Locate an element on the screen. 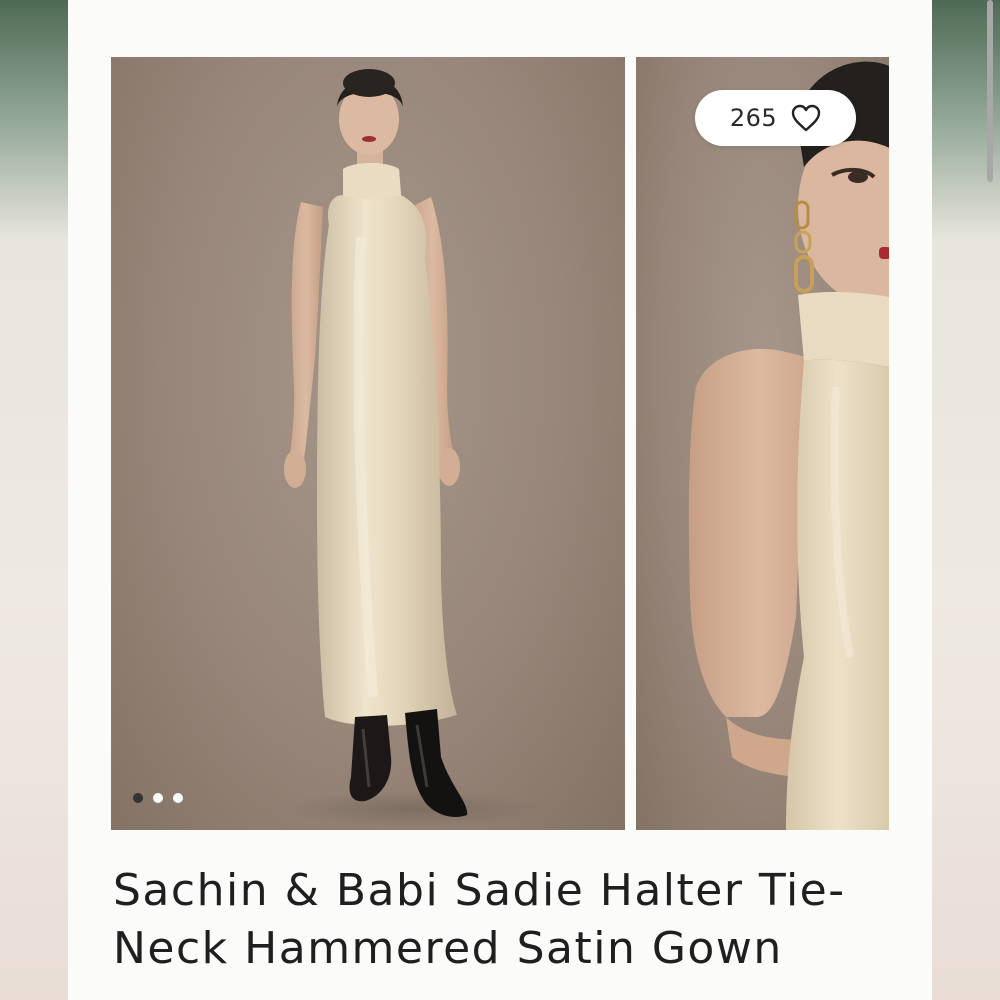  carousel-indicator is located at coordinates (158, 798).